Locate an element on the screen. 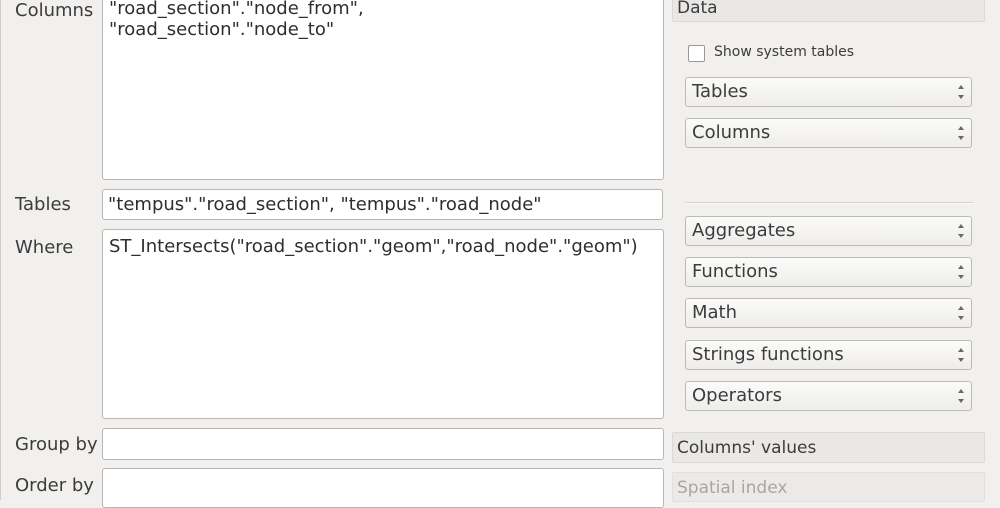 The width and height of the screenshot is (1000, 508). columns-line: "road_section"."node_to" is located at coordinates (222, 29).